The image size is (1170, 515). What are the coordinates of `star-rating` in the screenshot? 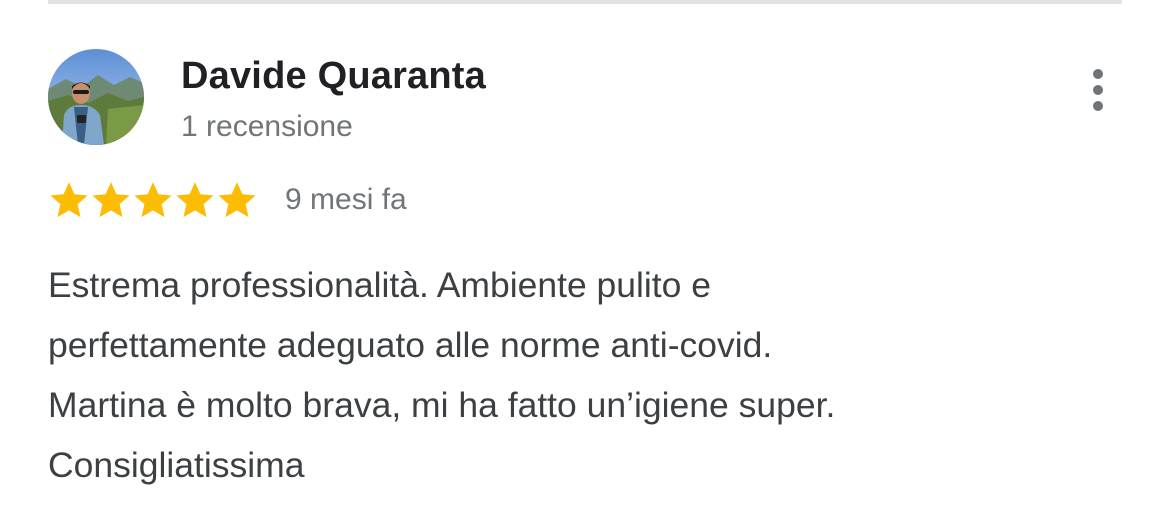 It's located at (153, 200).